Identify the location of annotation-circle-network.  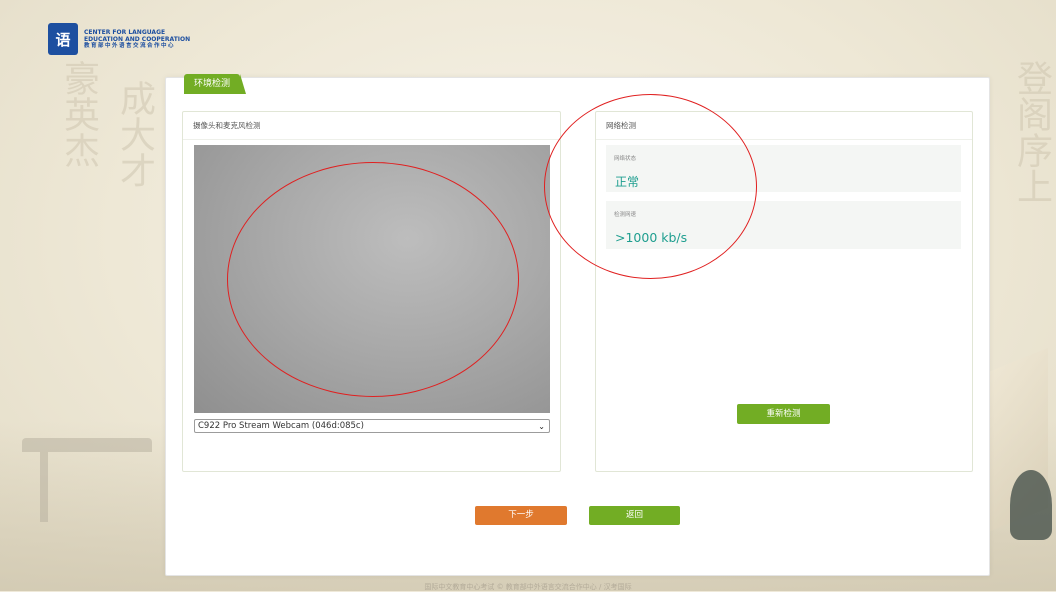
(650, 186).